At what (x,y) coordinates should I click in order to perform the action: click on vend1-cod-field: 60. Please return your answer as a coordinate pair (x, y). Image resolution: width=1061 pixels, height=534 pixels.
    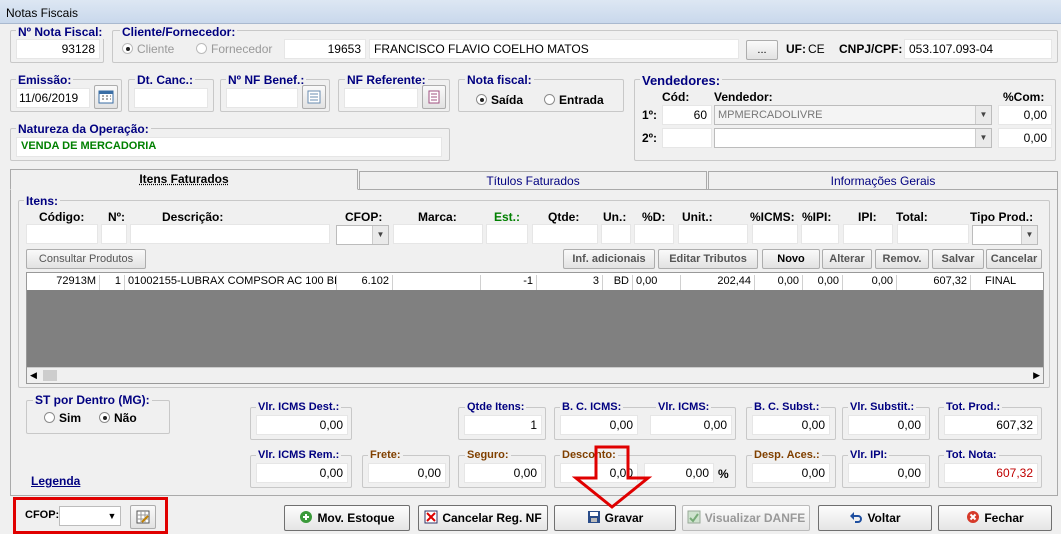
    Looking at the image, I should click on (687, 115).